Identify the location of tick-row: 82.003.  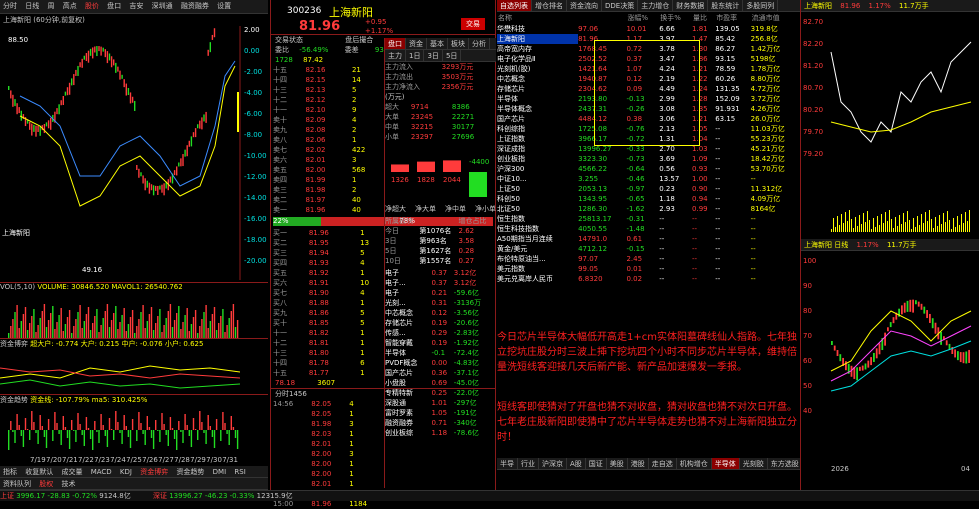
(328, 454).